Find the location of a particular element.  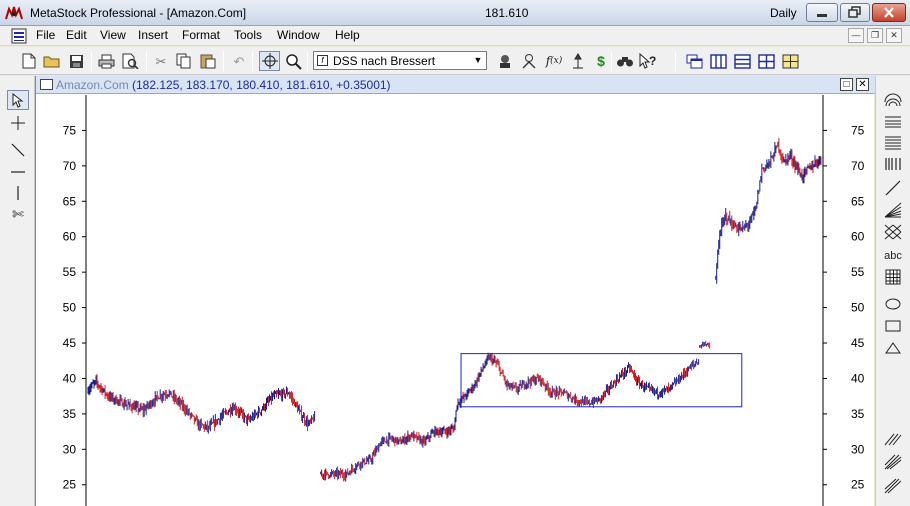

close-icon is located at coordinates (889, 12).